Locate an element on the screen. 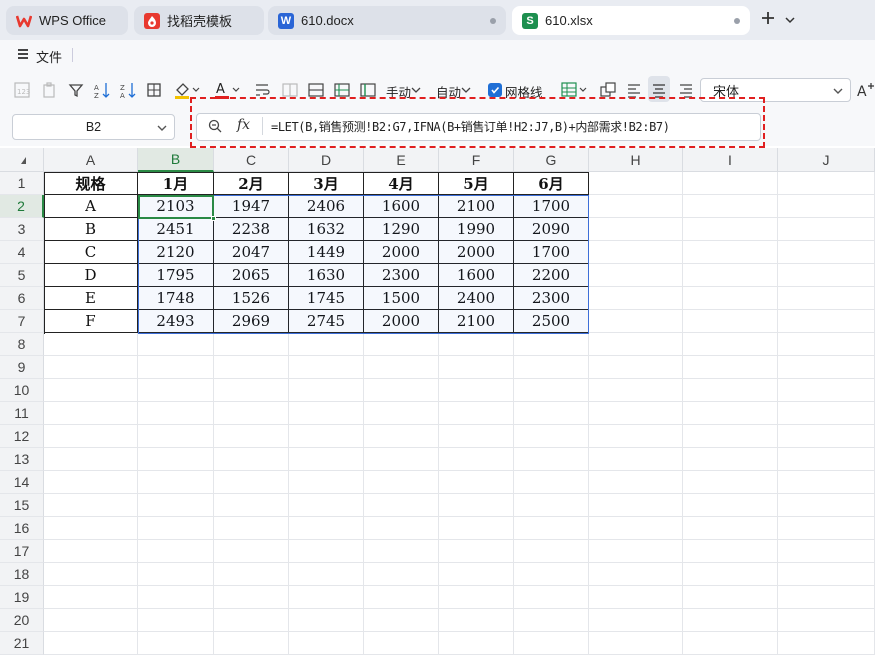  cell: 4月 is located at coordinates (401, 183).